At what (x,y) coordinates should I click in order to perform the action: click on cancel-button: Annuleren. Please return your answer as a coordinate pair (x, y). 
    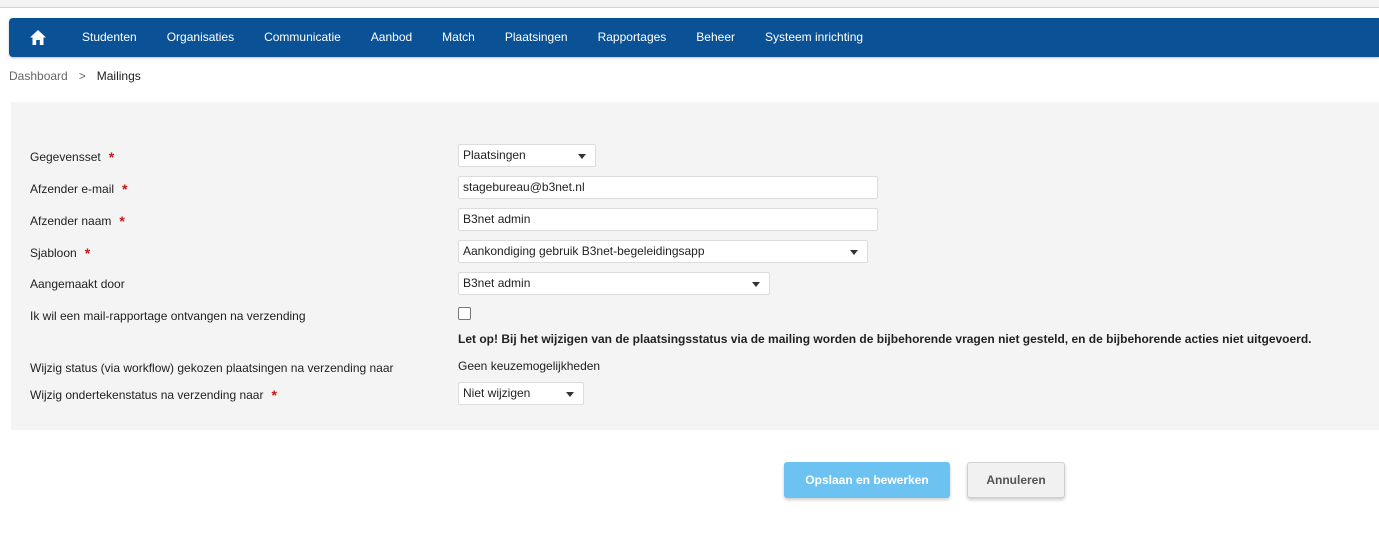
    Looking at the image, I should click on (1016, 480).